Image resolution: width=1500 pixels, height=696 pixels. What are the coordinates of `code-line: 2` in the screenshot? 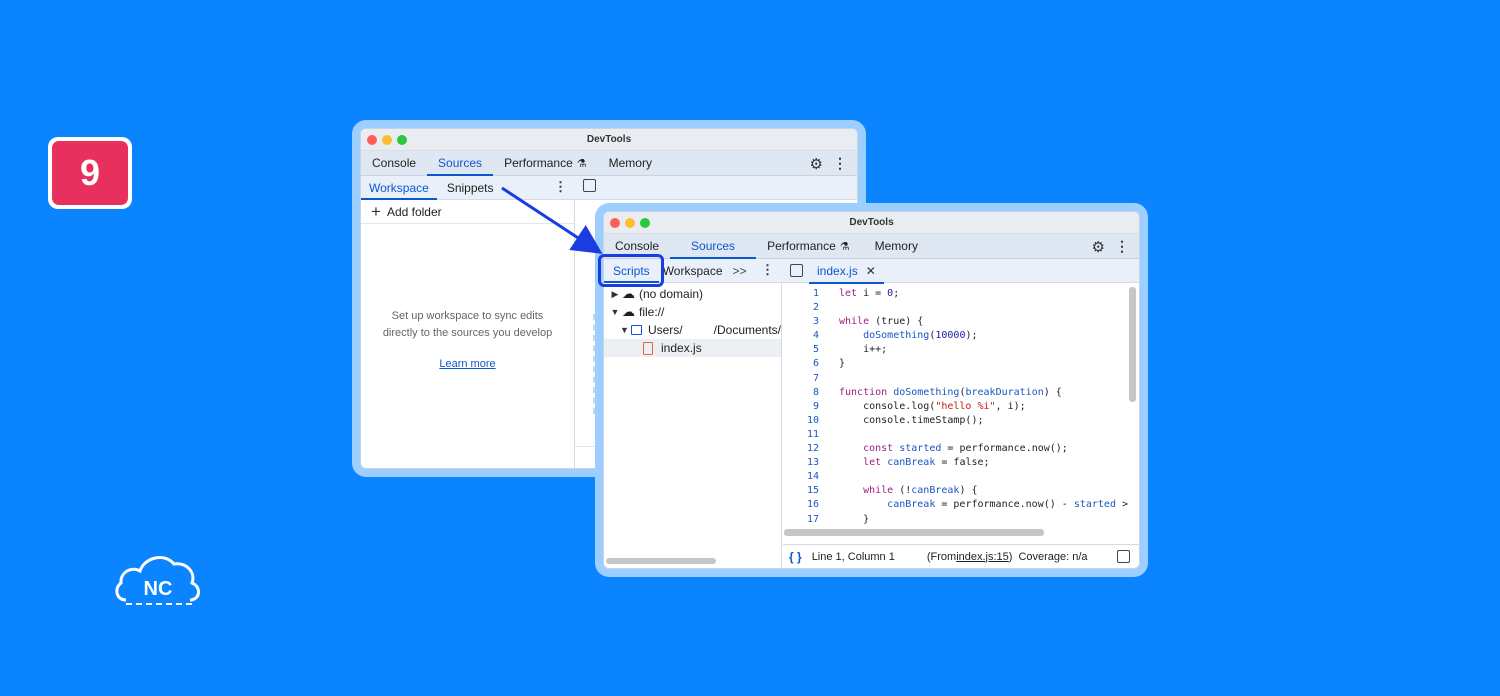 It's located at (961, 308).